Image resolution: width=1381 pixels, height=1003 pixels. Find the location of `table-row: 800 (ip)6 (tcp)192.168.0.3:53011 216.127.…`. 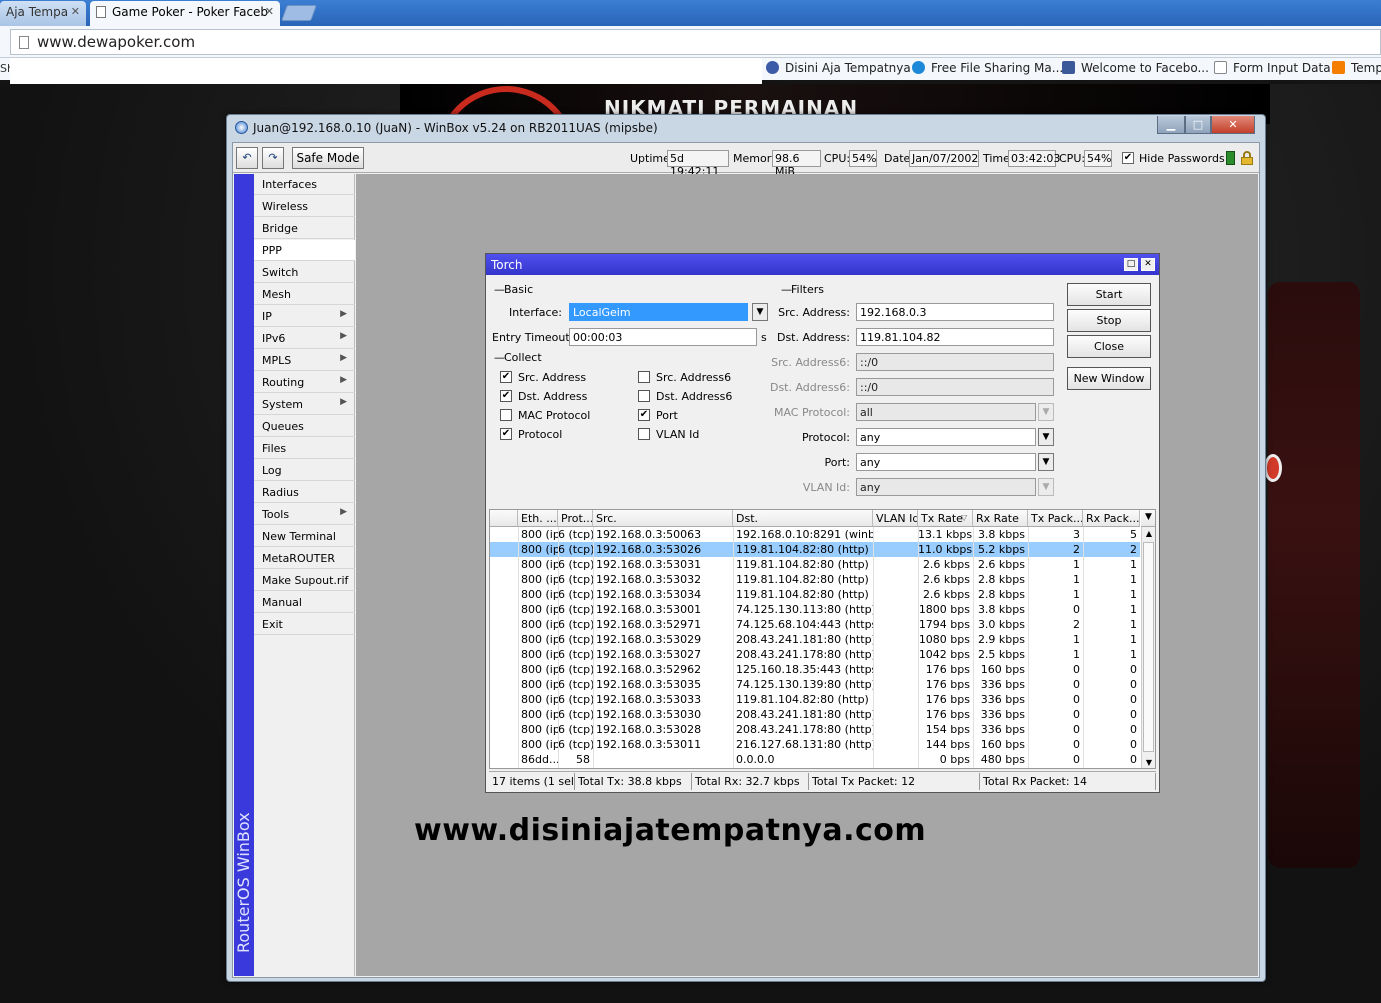

table-row: 800 (ip)6 (tcp)192.168.0.3:53011 216.127.… is located at coordinates (815, 744).